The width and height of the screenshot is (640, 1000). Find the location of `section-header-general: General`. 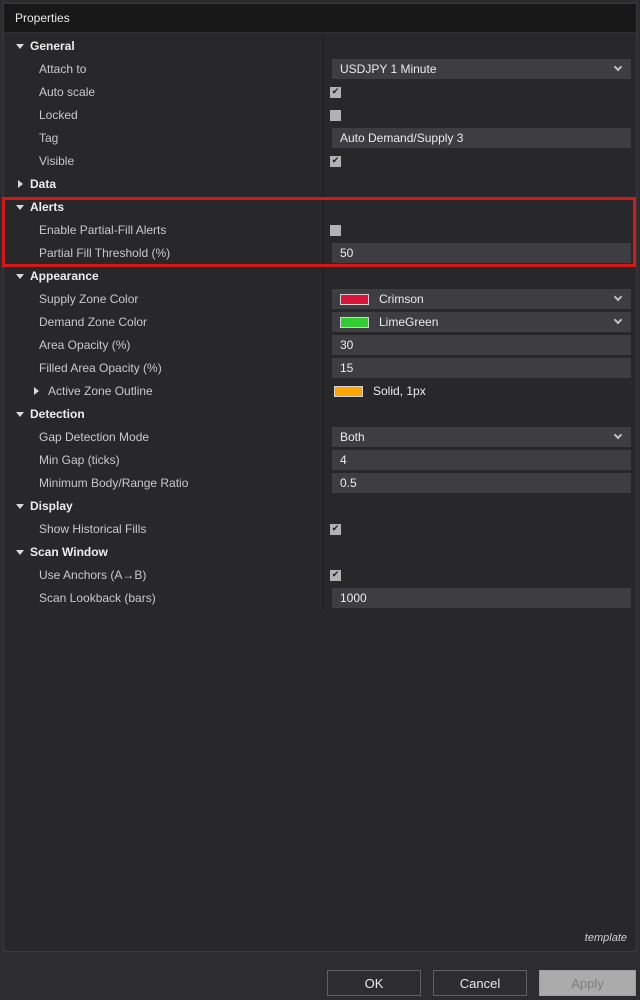

section-header-general: General is located at coordinates (320, 46).